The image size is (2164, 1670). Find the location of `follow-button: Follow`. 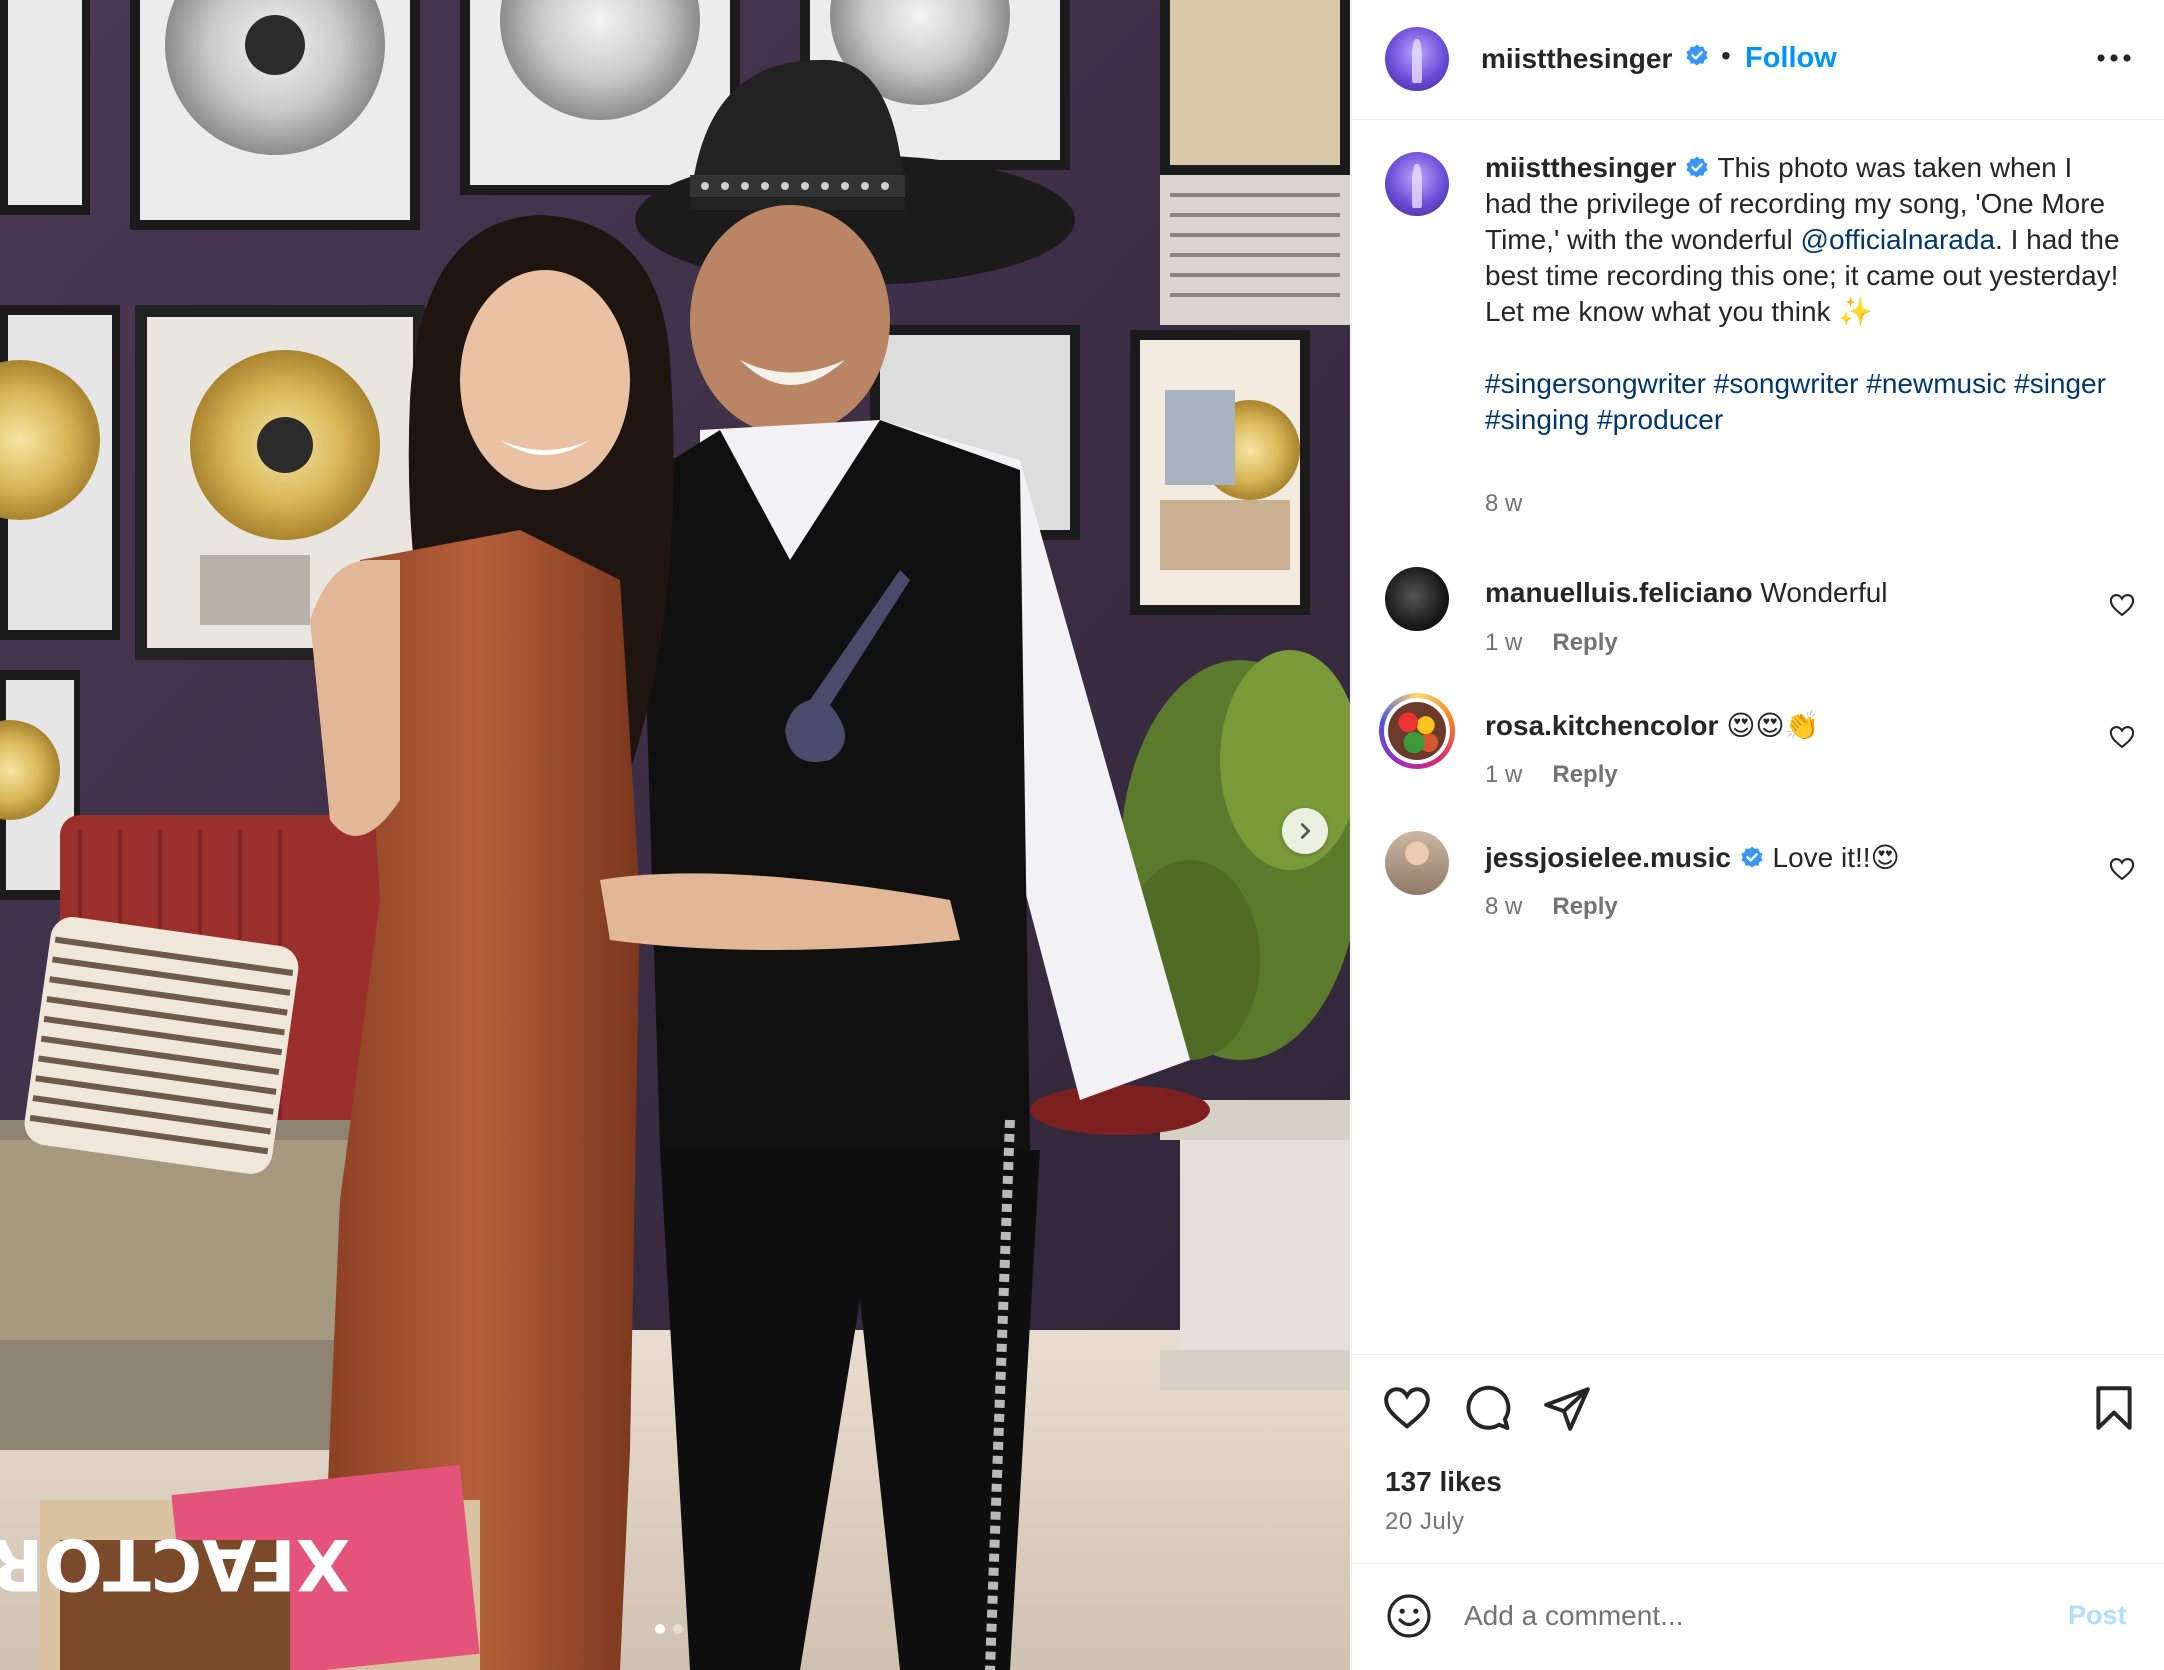

follow-button: Follow is located at coordinates (1791, 58).